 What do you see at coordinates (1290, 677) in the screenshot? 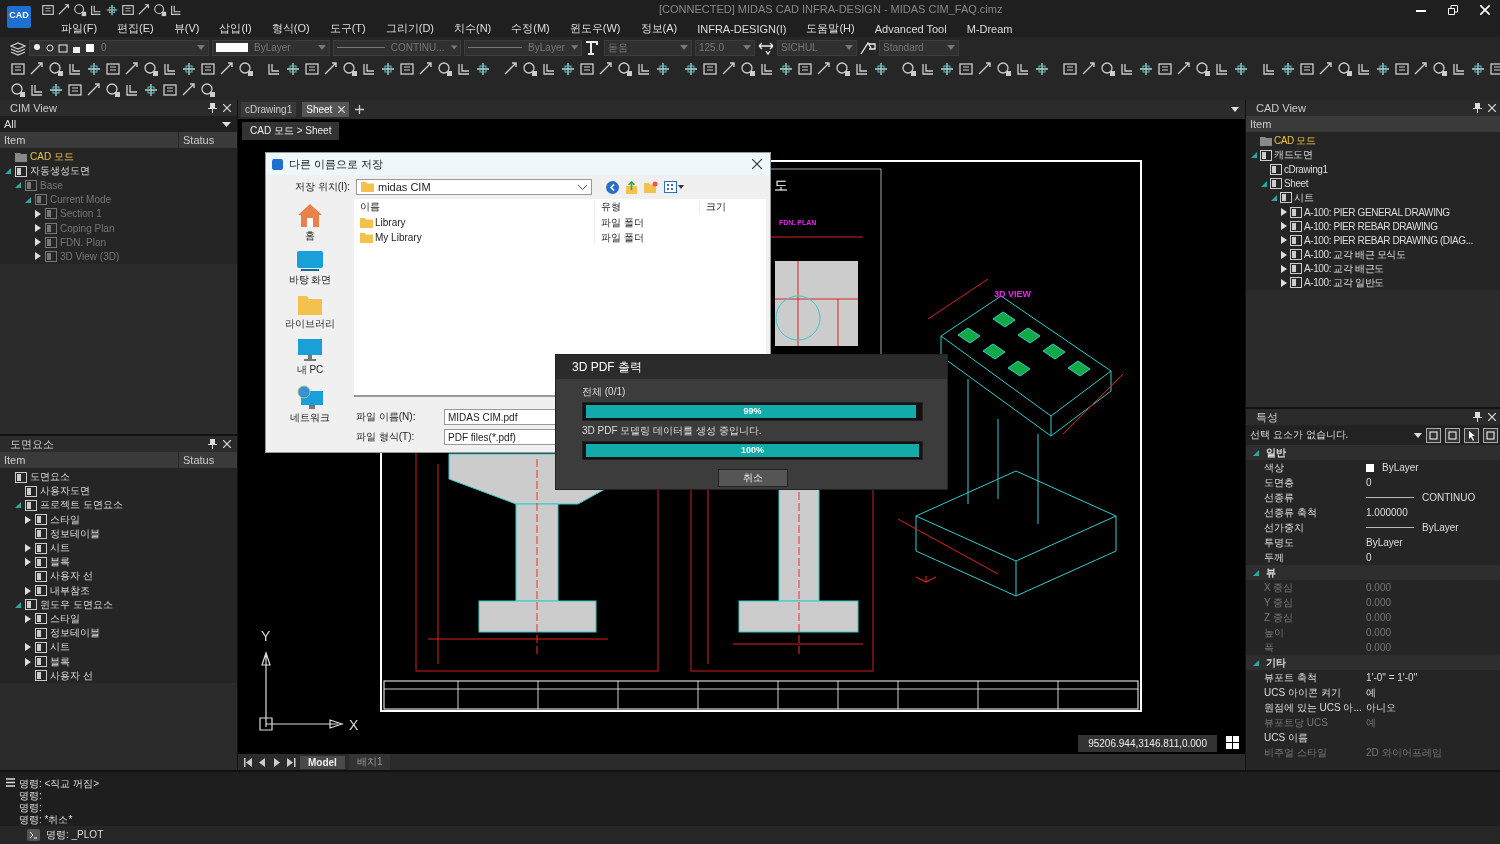
I see `property-label: 뷰포트 축척` at bounding box center [1290, 677].